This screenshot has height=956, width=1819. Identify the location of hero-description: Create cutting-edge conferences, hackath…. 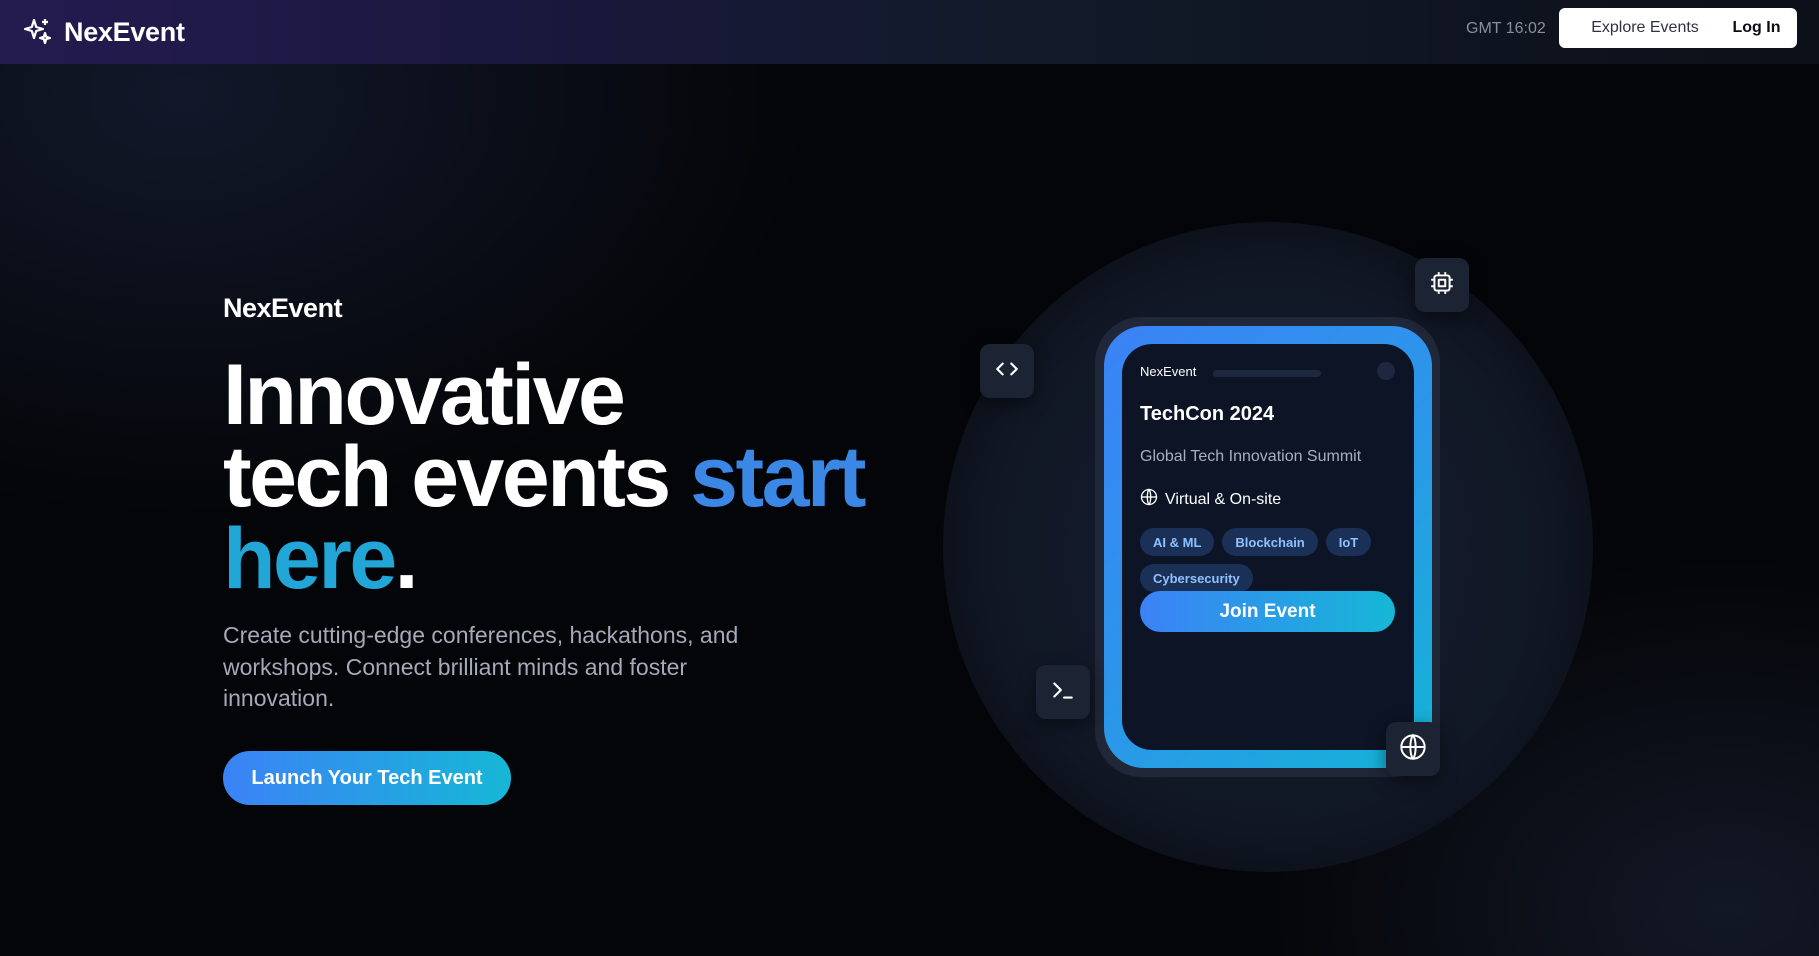
(481, 666).